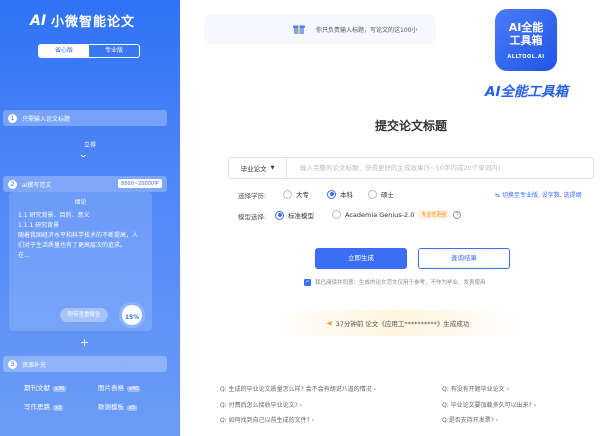  What do you see at coordinates (60, 389) in the screenshot?
I see `resource-count: x36` at bounding box center [60, 389].